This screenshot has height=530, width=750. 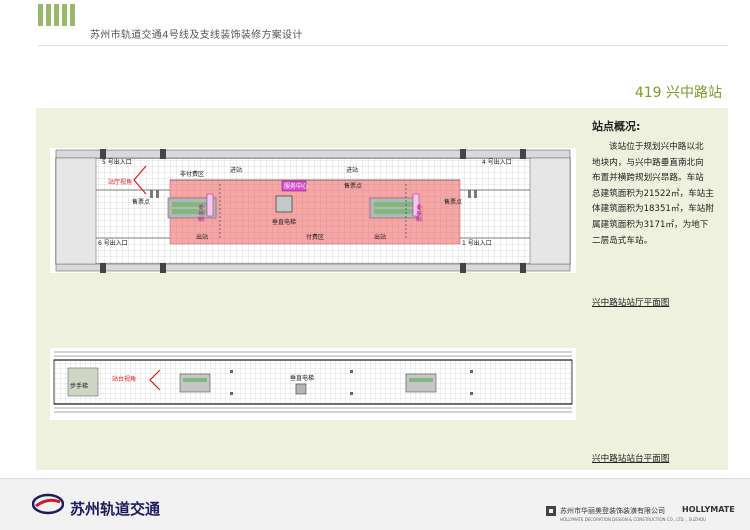 I want to click on ticket-booth-left-label: 票务亭, so click(x=202, y=213).